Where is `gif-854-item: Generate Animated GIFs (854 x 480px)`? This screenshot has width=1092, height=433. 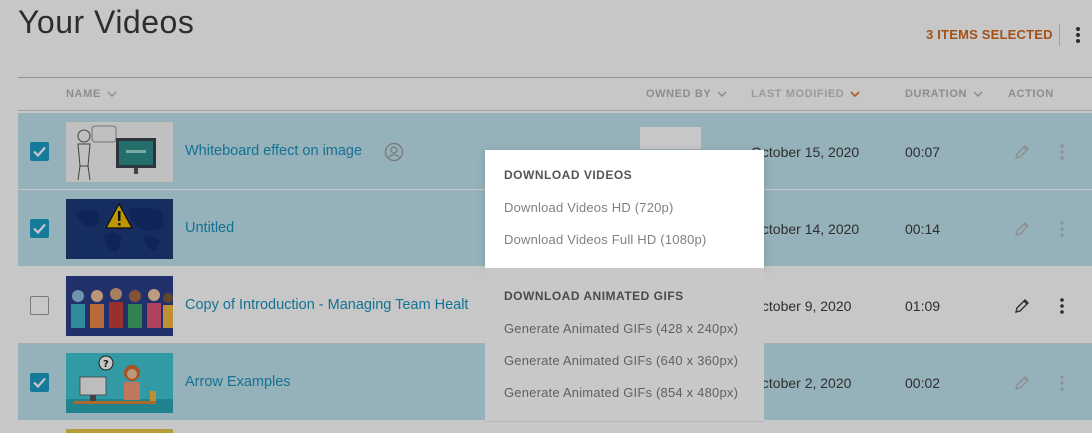
gif-854-item: Generate Animated GIFs (854 x 480px) is located at coordinates (621, 392).